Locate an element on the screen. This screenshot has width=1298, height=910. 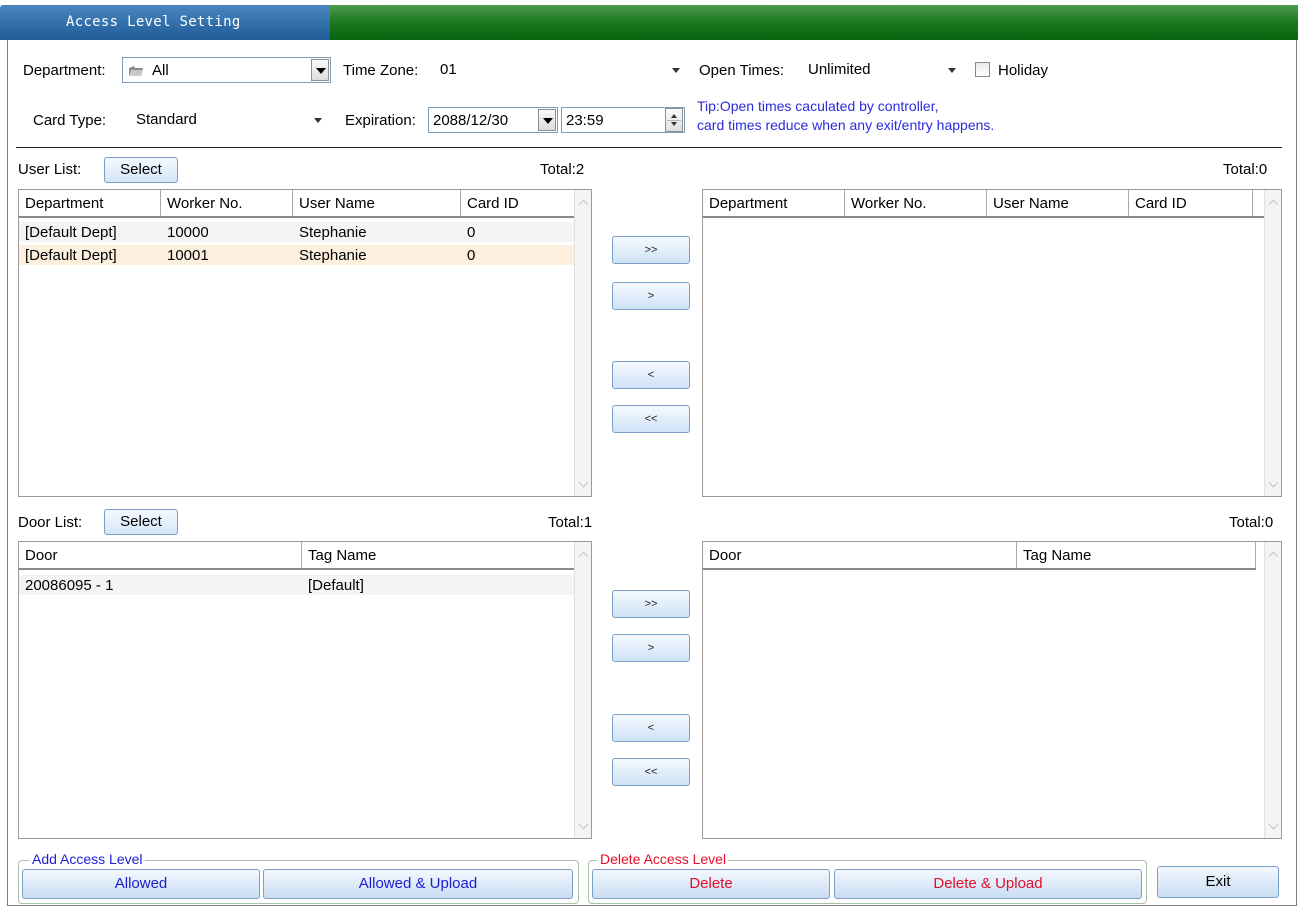
user-list-total: Total:2 is located at coordinates (562, 169).